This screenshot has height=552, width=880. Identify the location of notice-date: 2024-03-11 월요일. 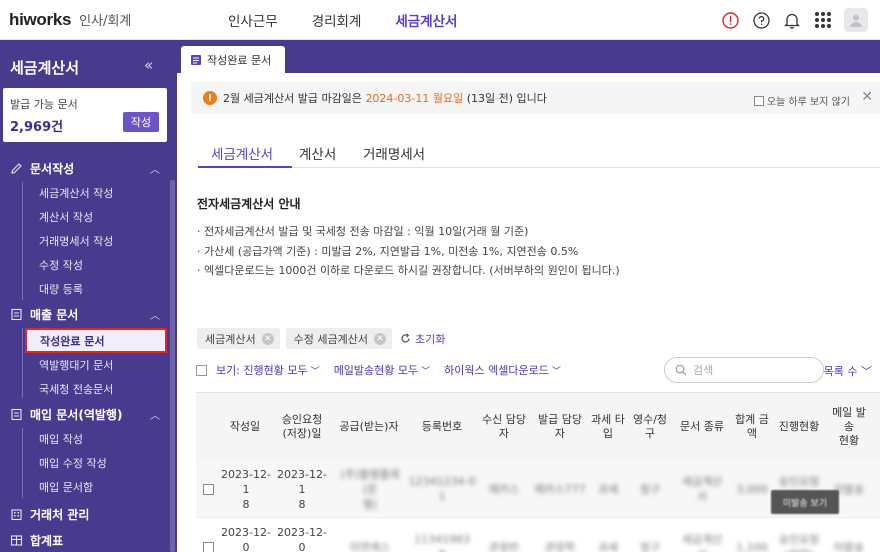
(414, 98).